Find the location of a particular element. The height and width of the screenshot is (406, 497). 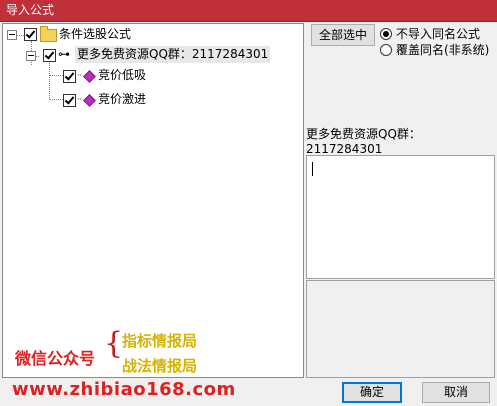

text-caret is located at coordinates (312, 169).